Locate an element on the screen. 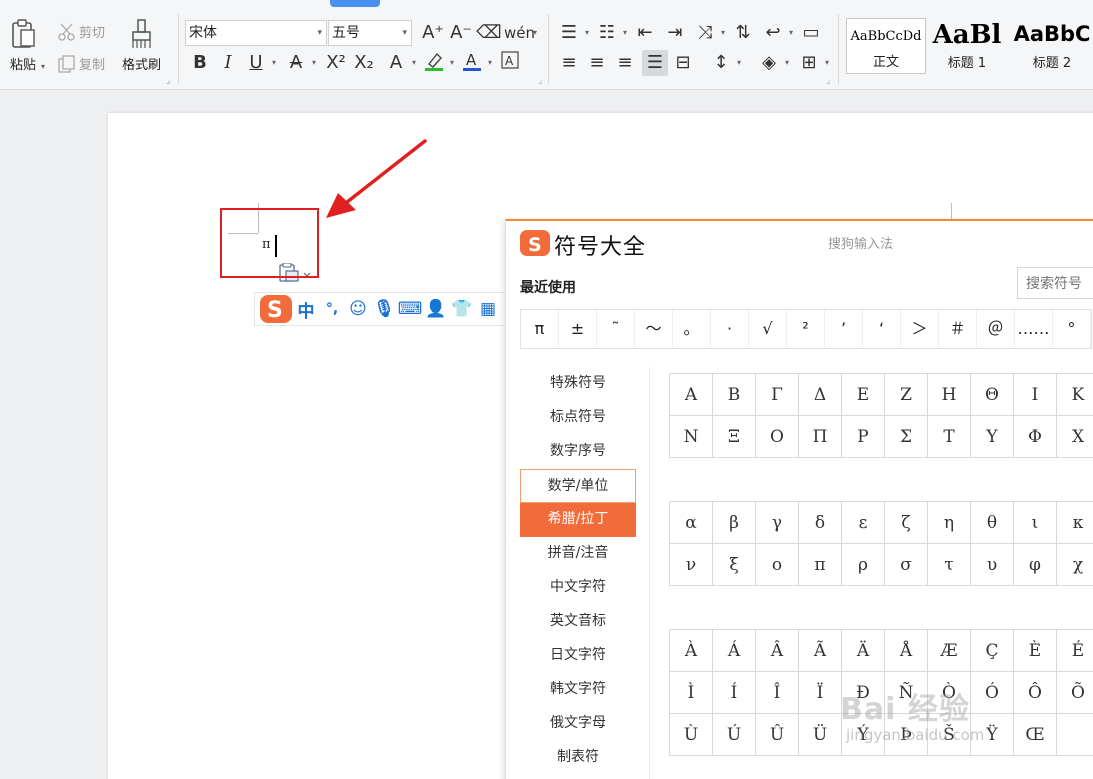 The height and width of the screenshot is (779, 1093). skin-shirt-icon: 👕 is located at coordinates (462, 309).